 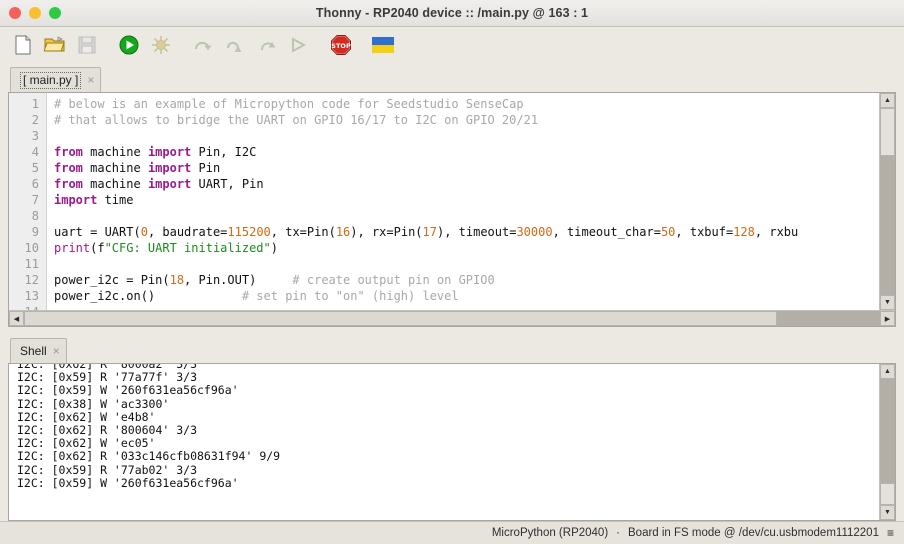 I want to click on code-token: UART, Pin, so click(x=227, y=184).